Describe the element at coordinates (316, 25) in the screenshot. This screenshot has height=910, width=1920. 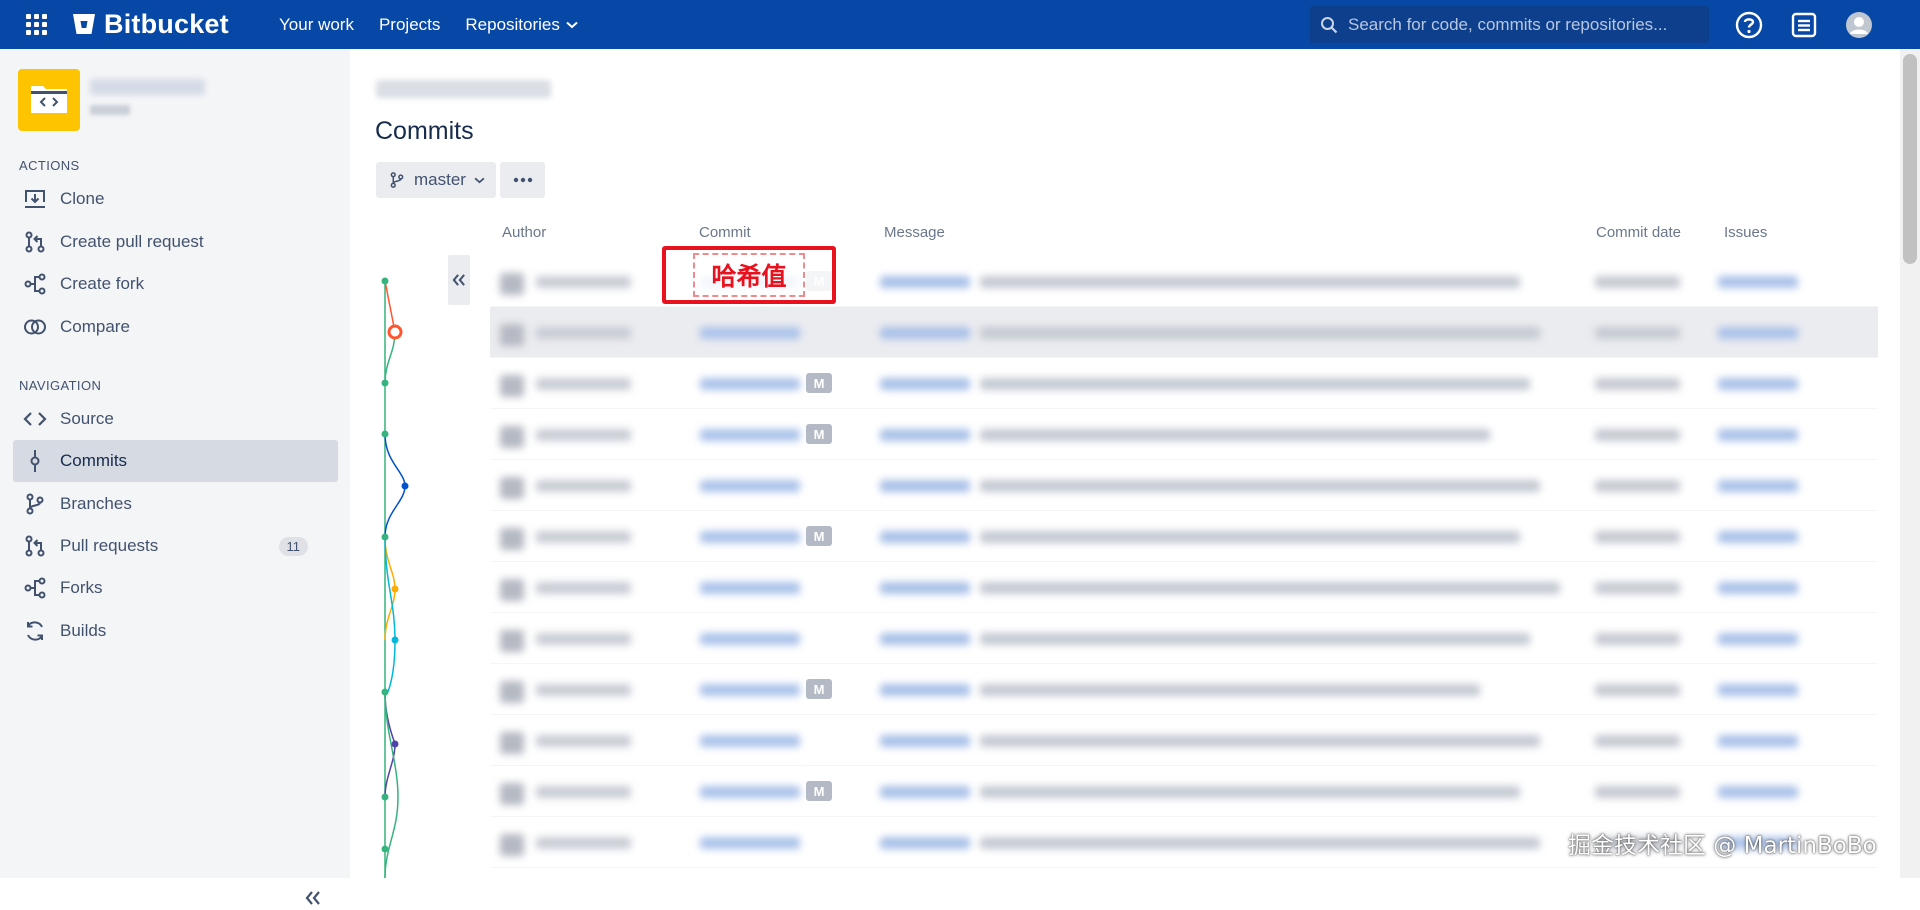
I see `nav-your-work: Your work` at that location.